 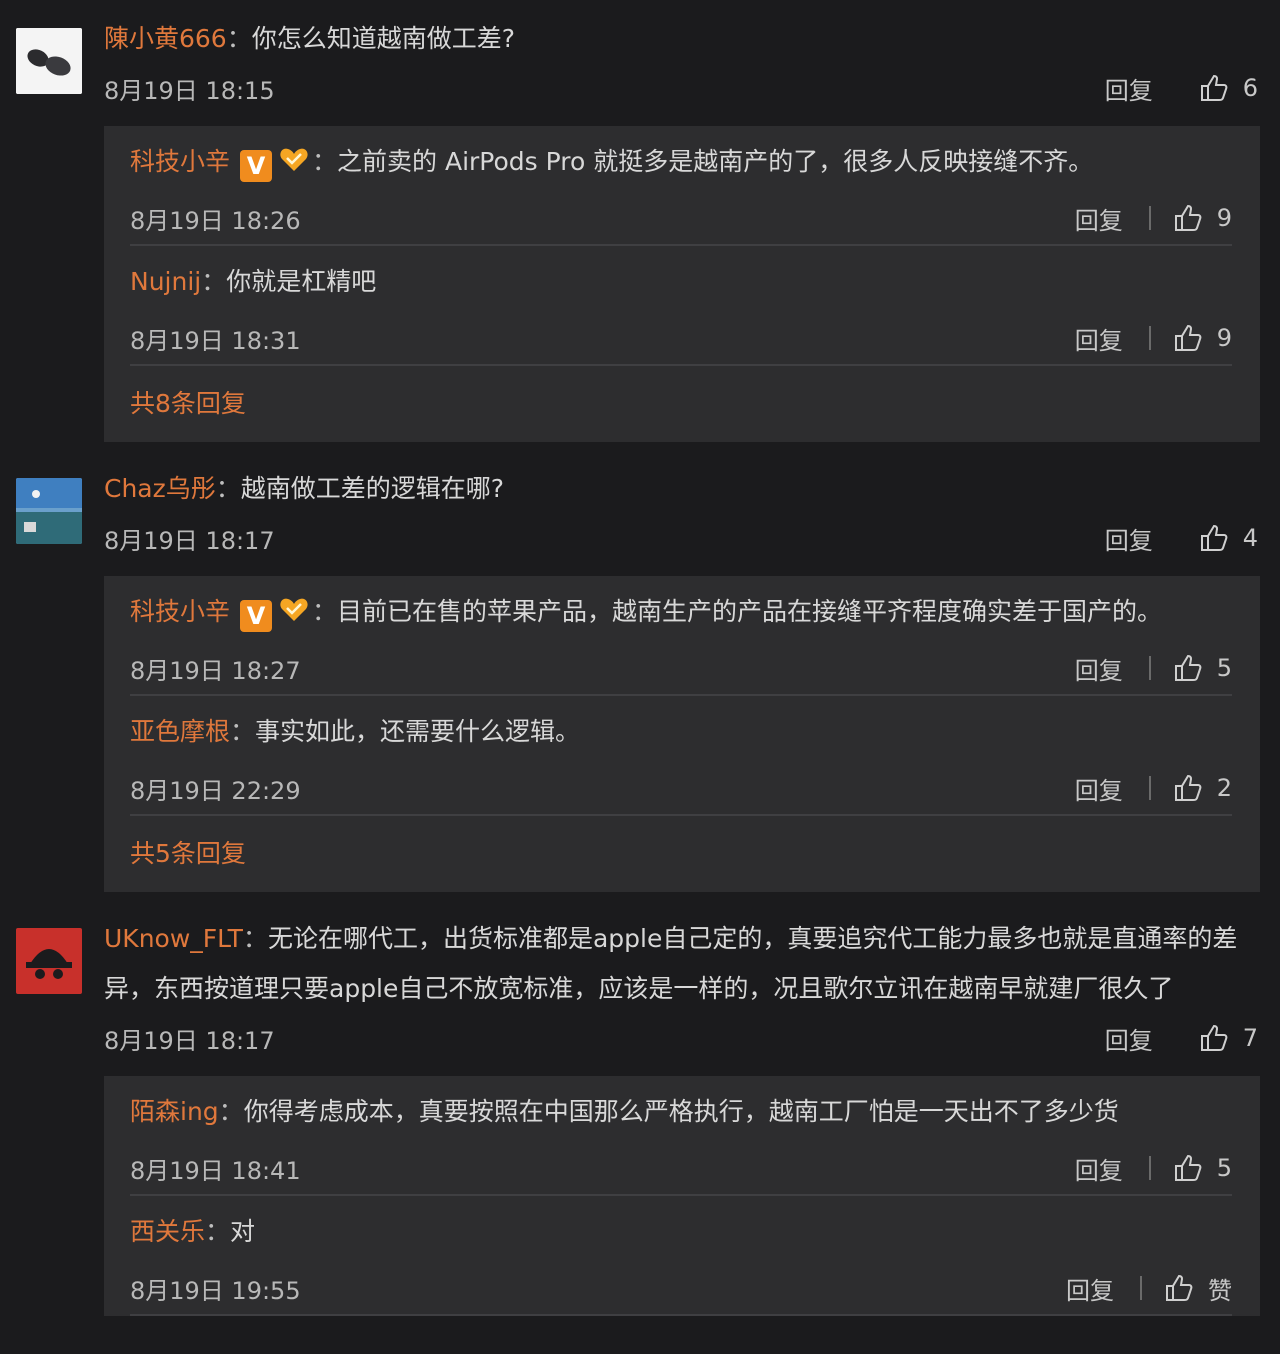 What do you see at coordinates (692, 88) in the screenshot?
I see `comment-meta: 8月19日 18:15 回复 6` at bounding box center [692, 88].